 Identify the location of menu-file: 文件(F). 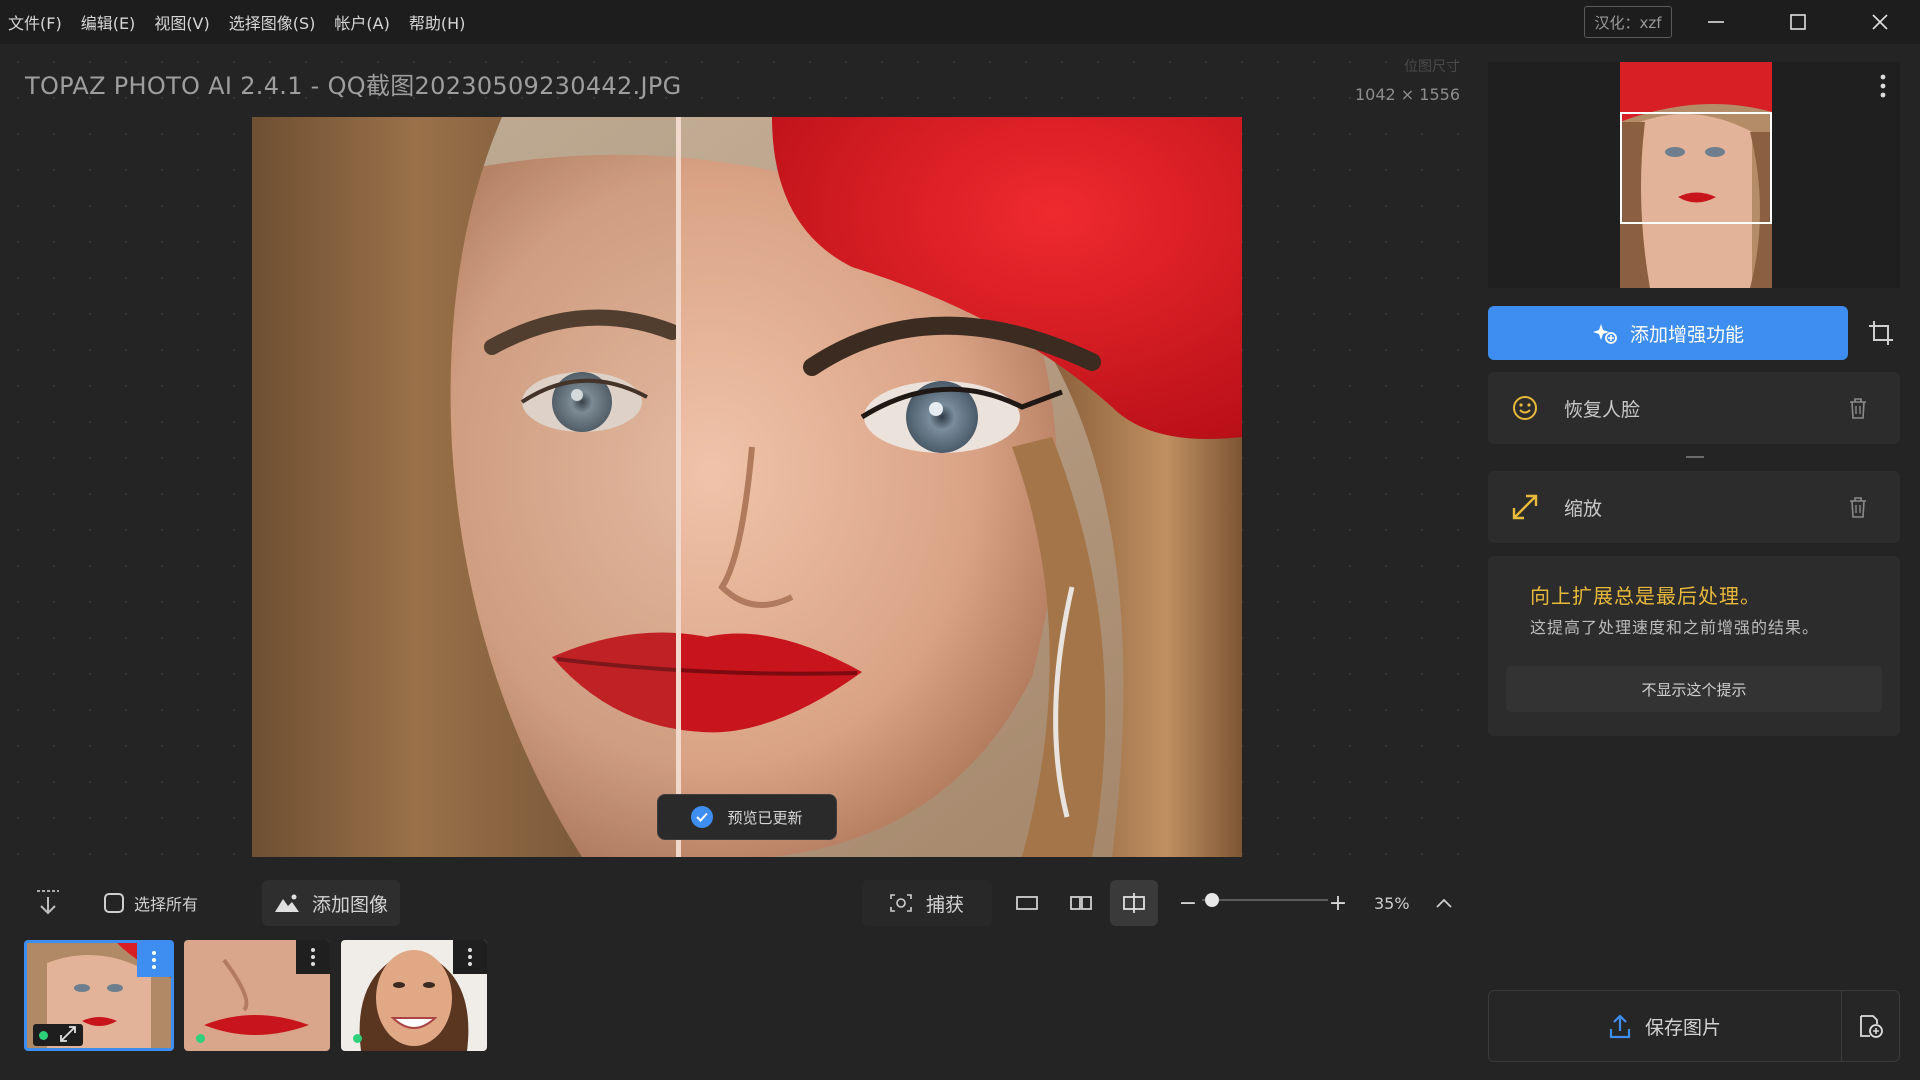
(35, 22).